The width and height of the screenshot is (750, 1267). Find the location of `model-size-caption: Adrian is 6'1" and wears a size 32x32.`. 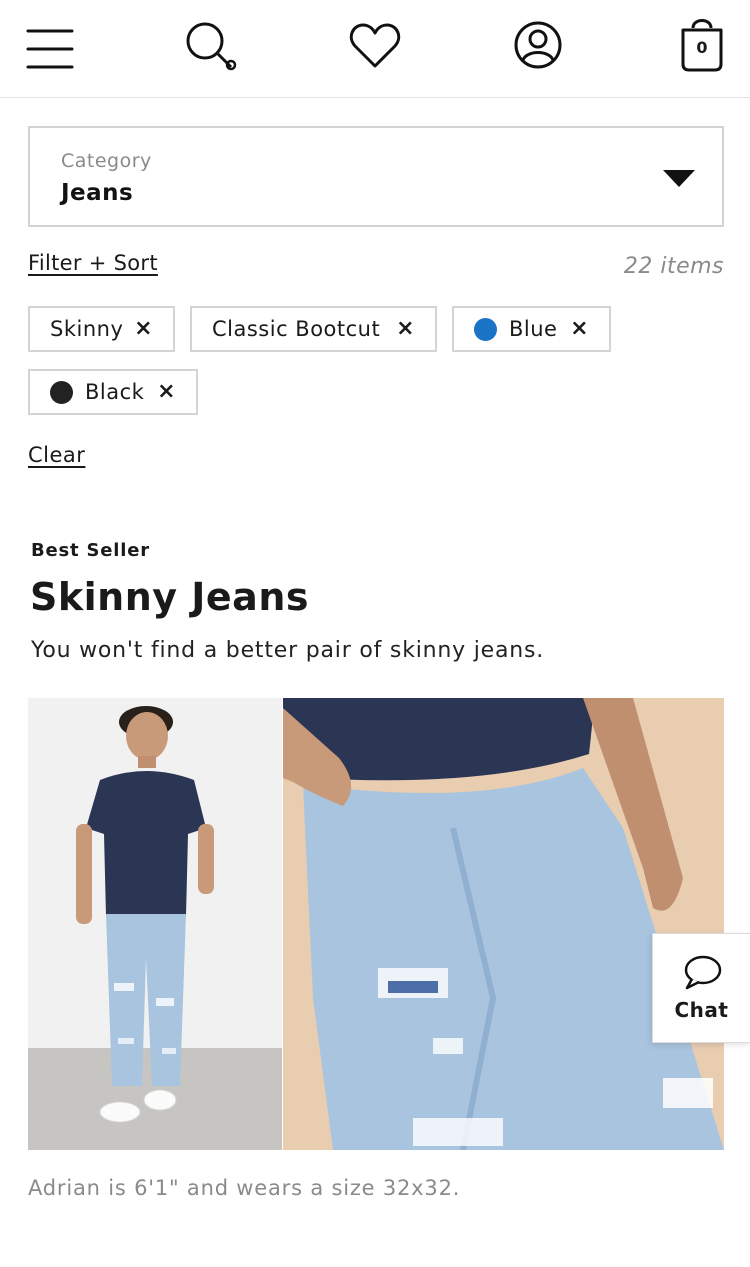

model-size-caption: Adrian is 6'1" and wears a size 32x32. is located at coordinates (244, 1188).